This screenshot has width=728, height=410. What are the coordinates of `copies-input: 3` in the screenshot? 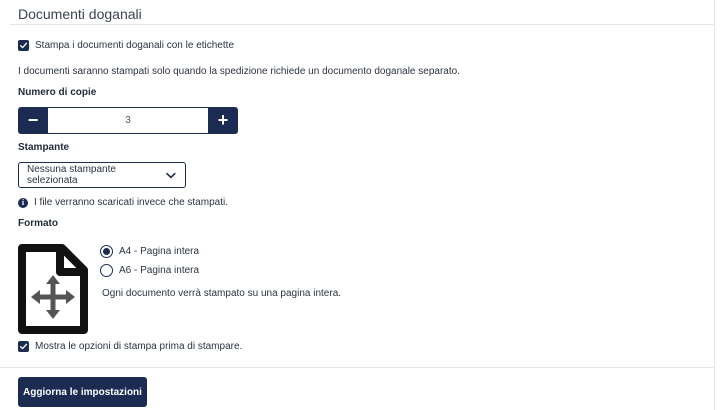 It's located at (128, 120).